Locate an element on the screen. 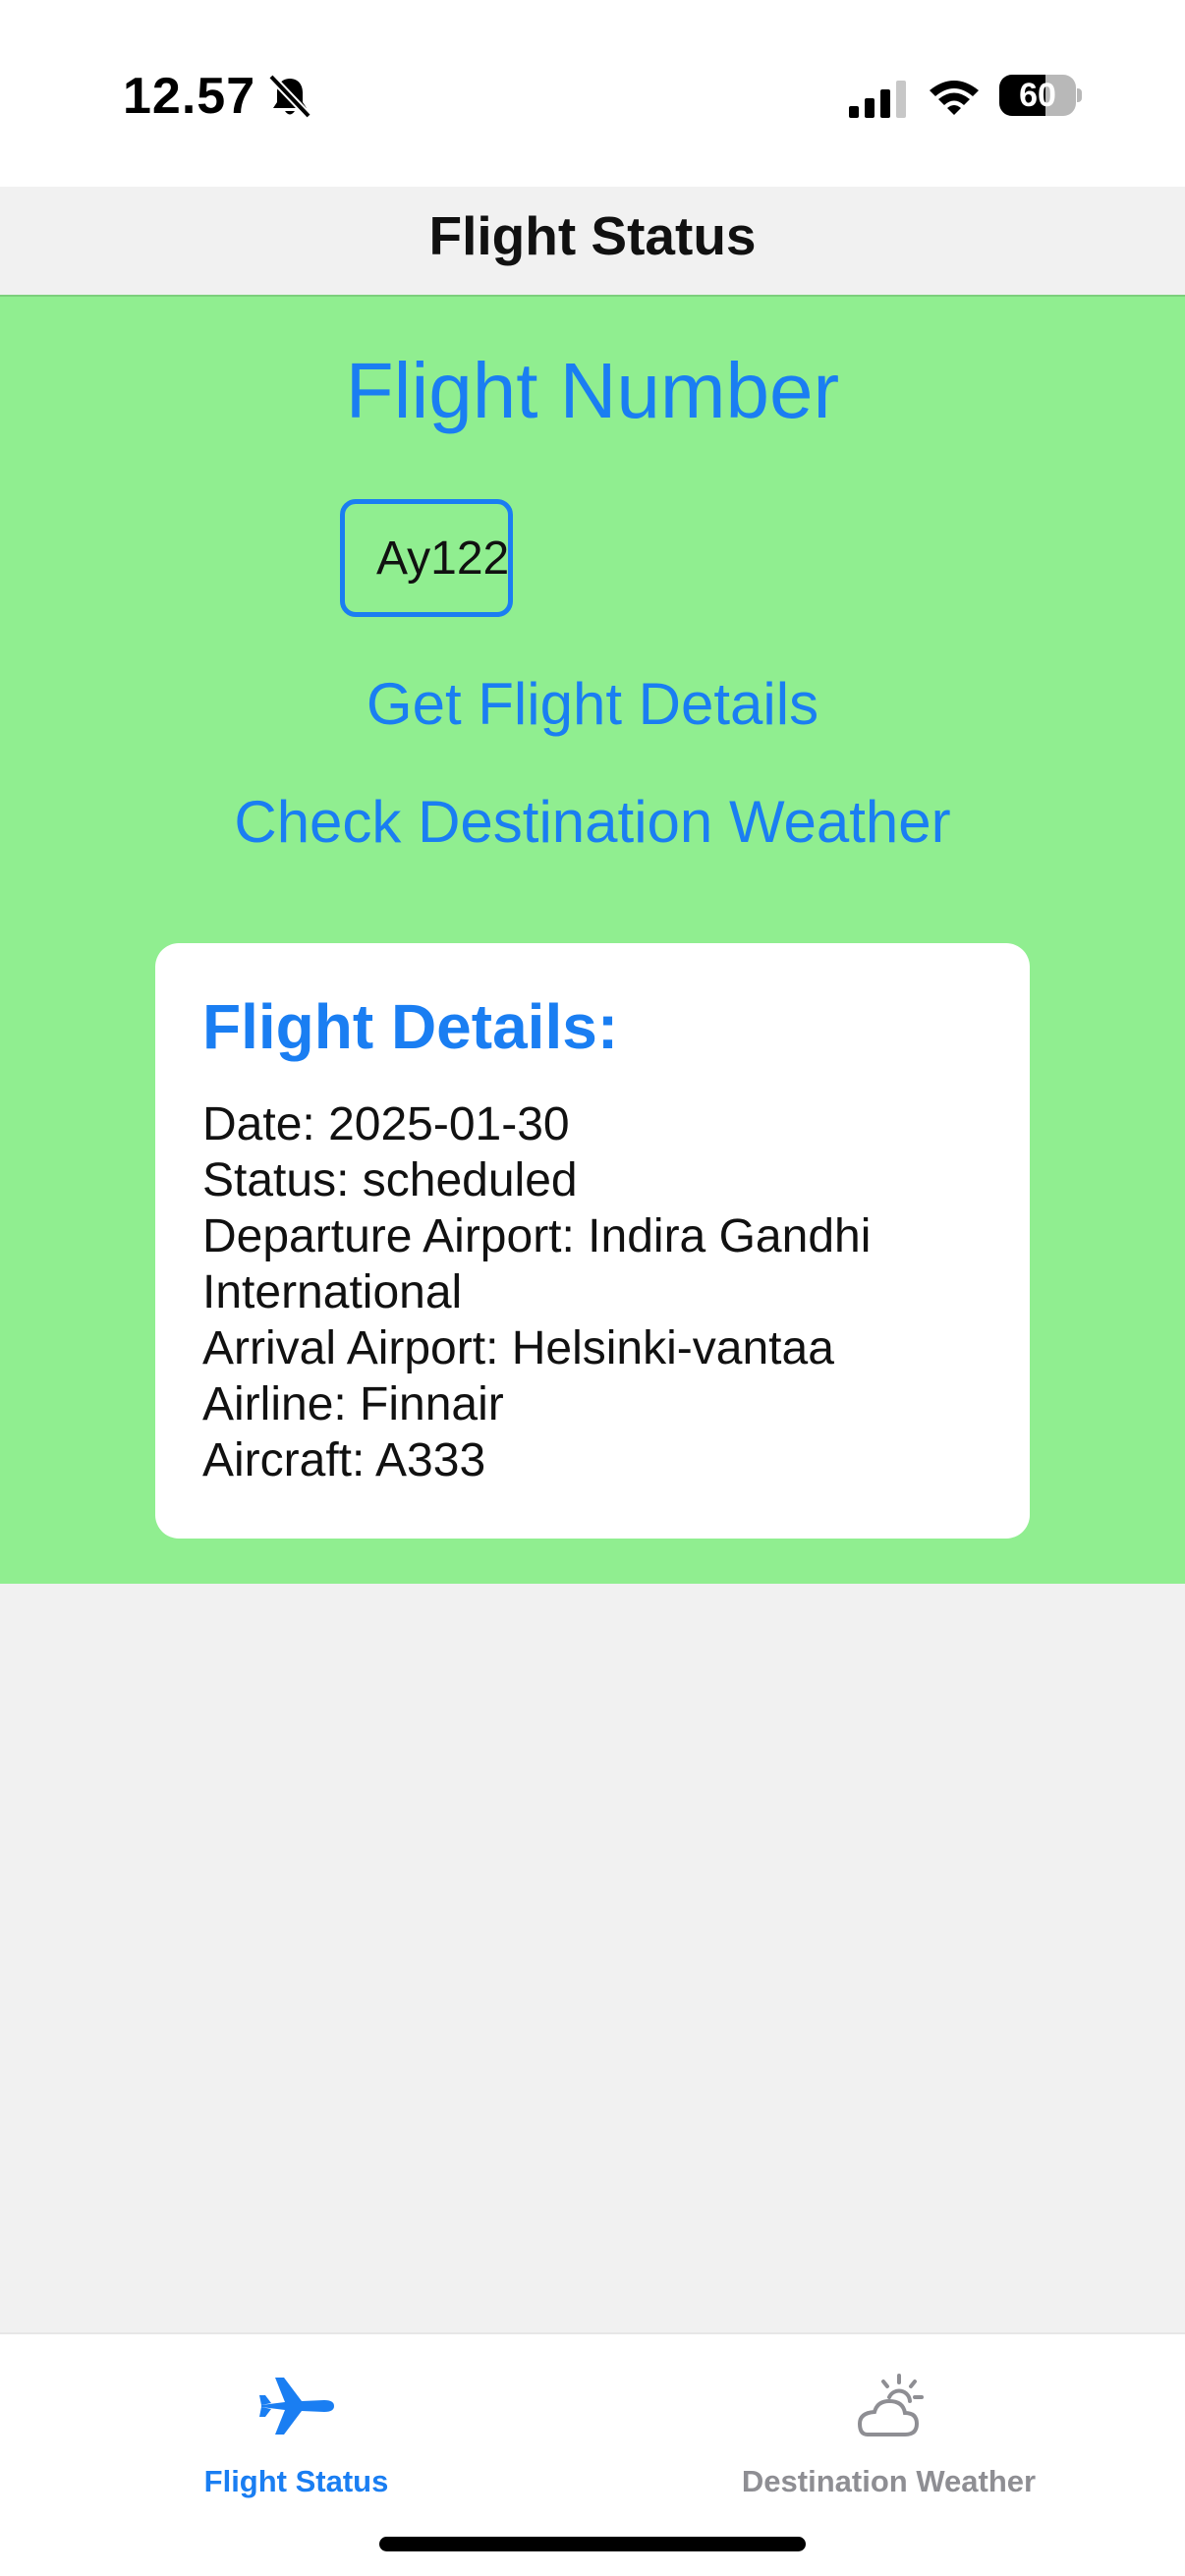 This screenshot has height=2576, width=1185. tab-flight-status: Flight Status is located at coordinates (296, 2427).